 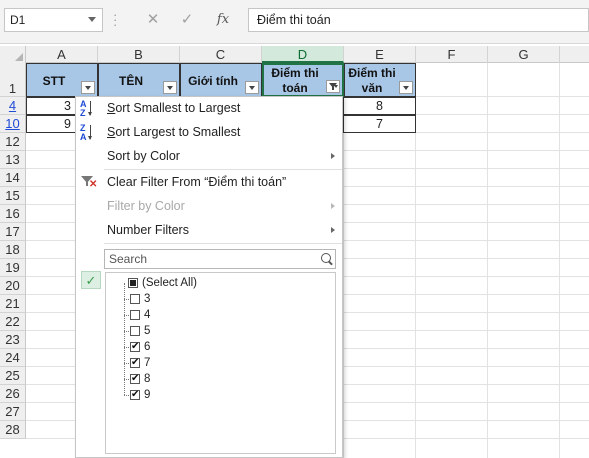 I want to click on menu-number-filters-label: Number Filters, so click(x=148, y=230).